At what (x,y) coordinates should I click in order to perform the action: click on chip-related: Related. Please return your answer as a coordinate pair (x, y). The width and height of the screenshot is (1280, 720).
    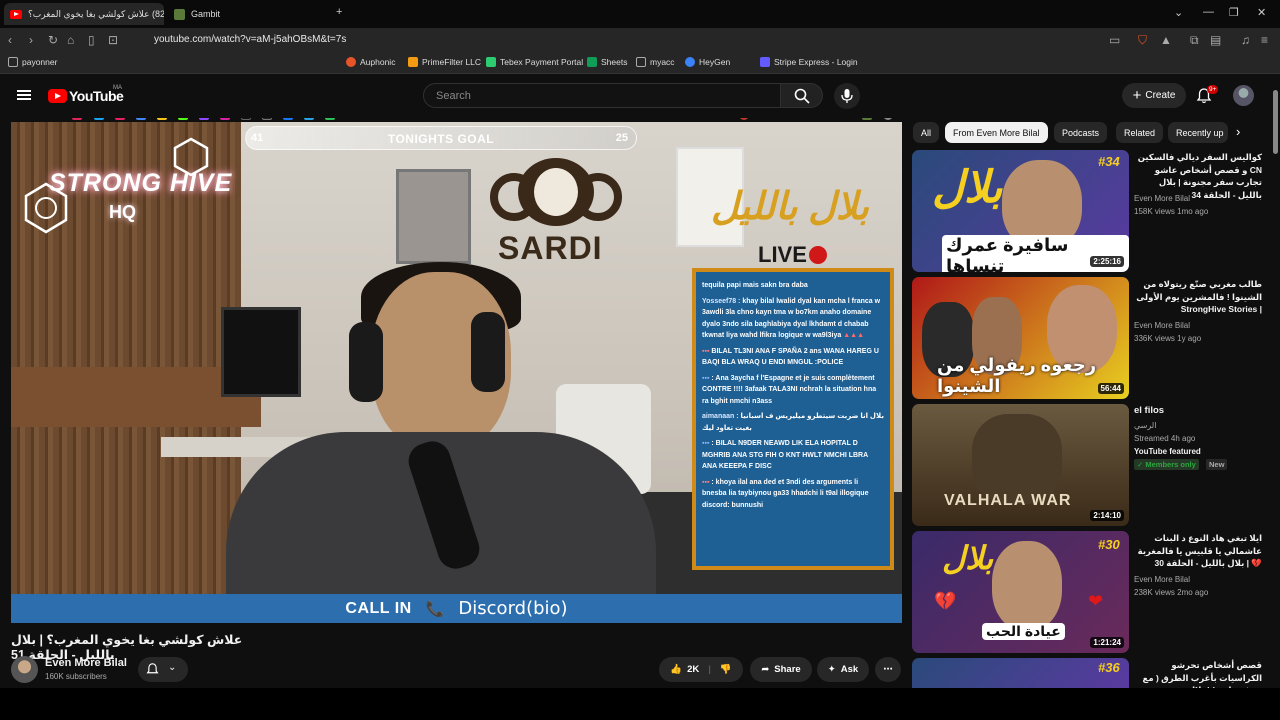
    Looking at the image, I should click on (1140, 132).